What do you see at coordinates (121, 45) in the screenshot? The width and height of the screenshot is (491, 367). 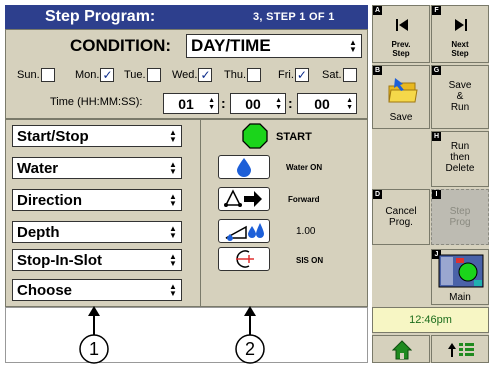 I see `condition-label: CONDITION:` at bounding box center [121, 45].